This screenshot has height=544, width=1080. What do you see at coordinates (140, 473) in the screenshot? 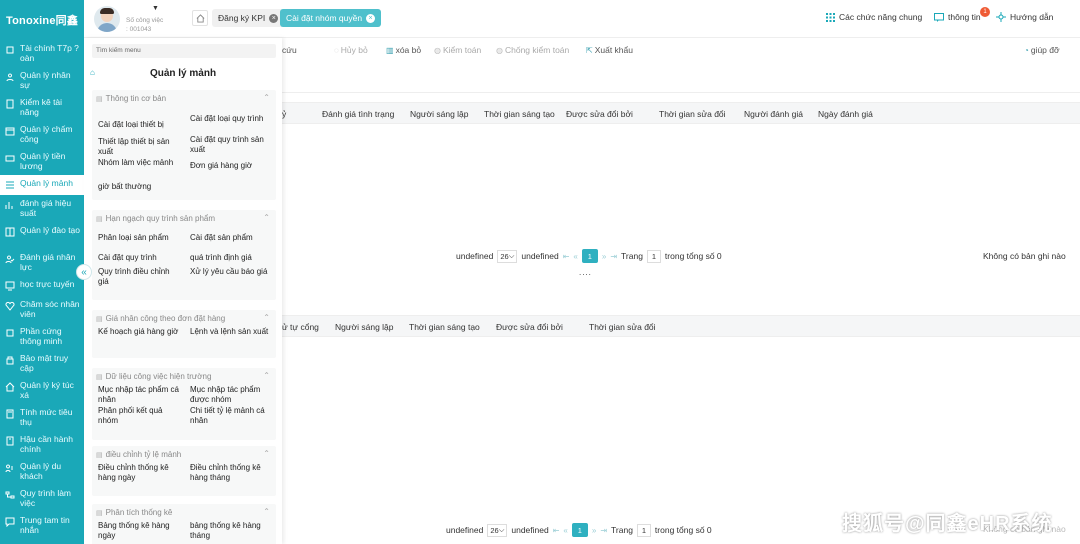
I see `menu-item: Điều chỉnh thống kê hàng ngày` at bounding box center [140, 473].